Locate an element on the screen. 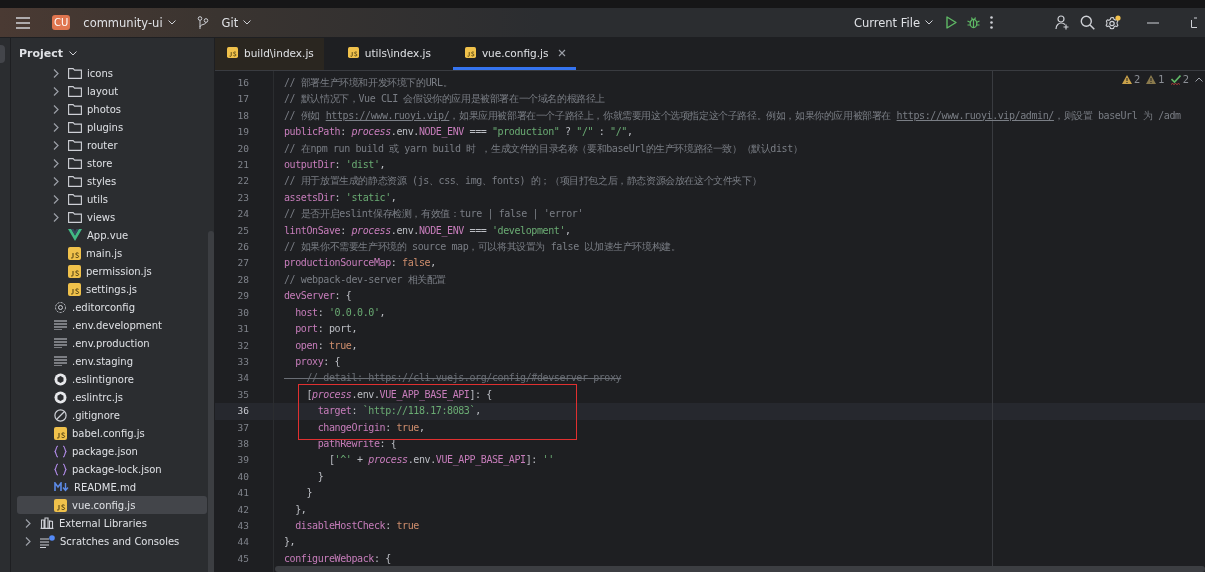 The image size is (1205, 572). tree-item: photos is located at coordinates (112, 109).